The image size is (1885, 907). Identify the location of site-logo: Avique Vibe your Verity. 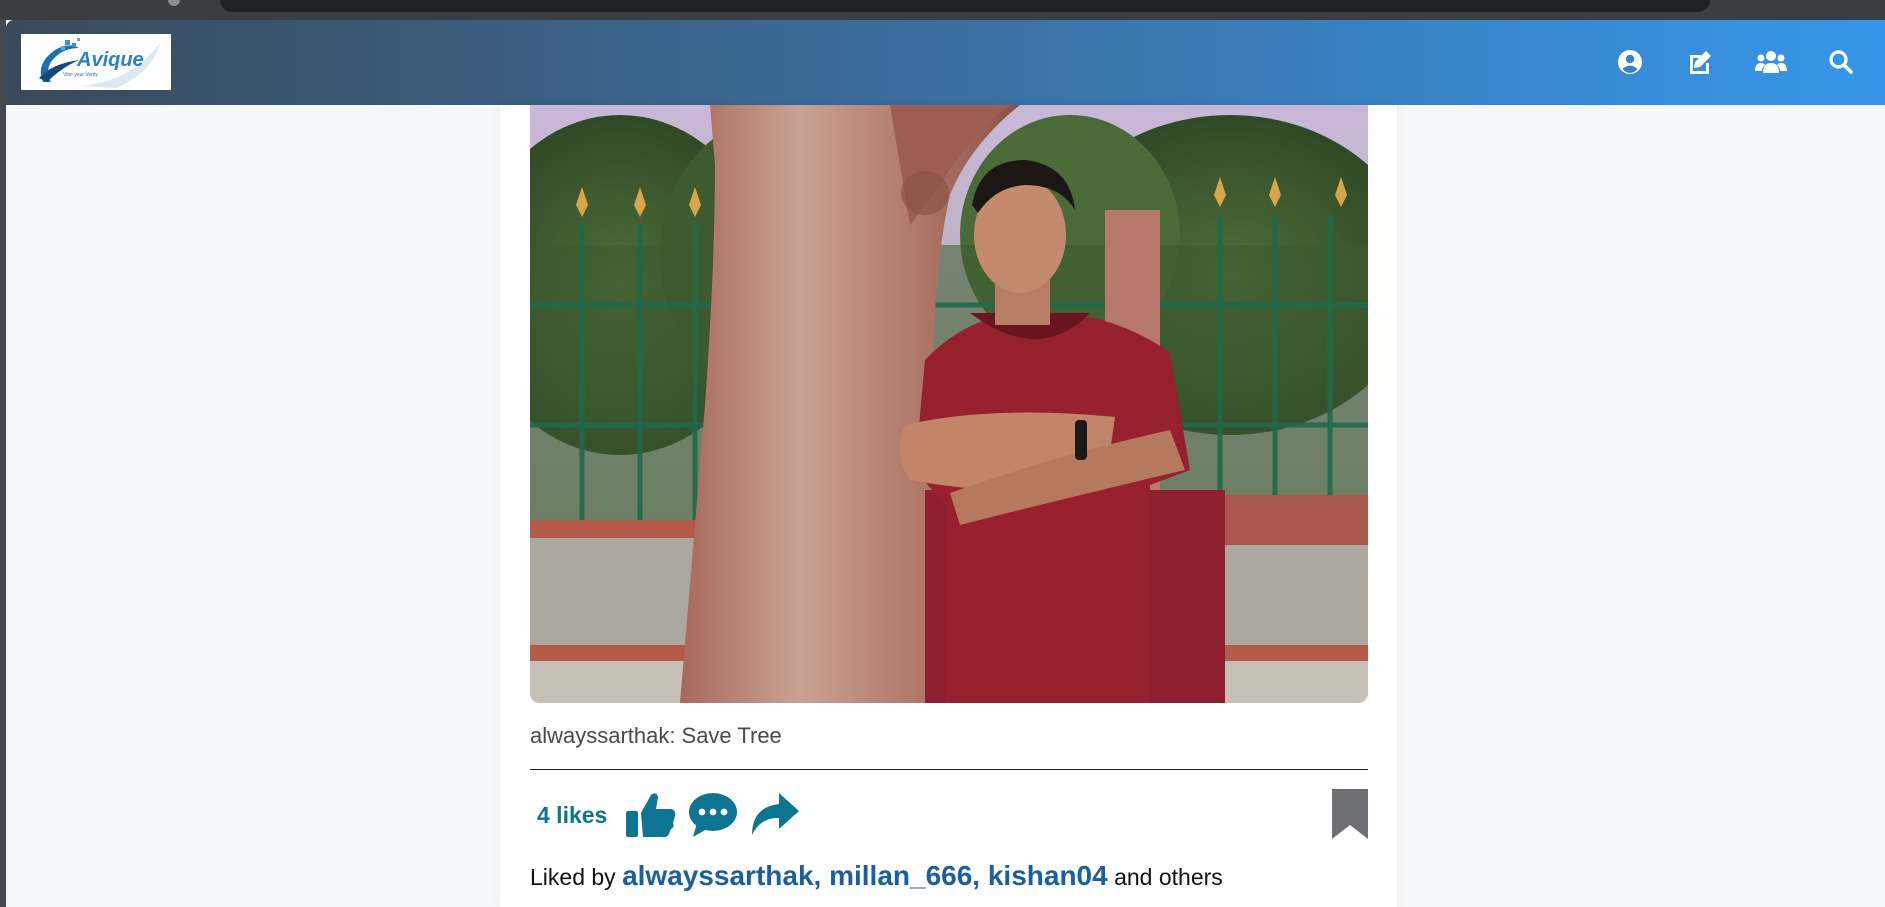
(96, 62).